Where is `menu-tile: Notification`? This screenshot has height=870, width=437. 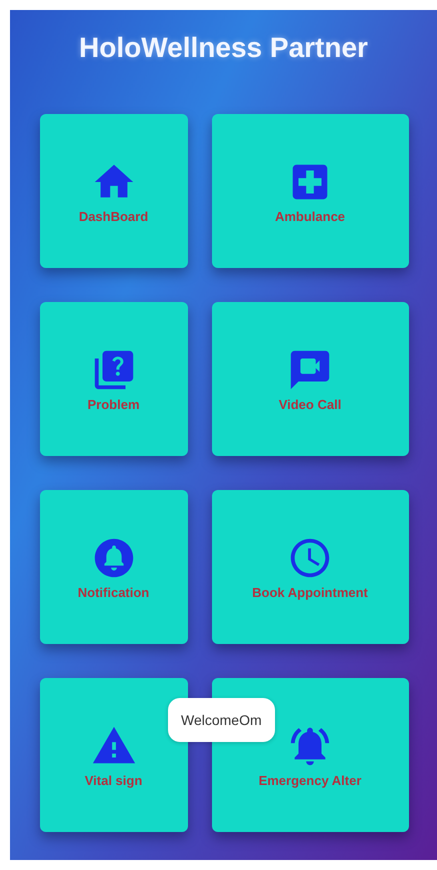 menu-tile: Notification is located at coordinates (114, 567).